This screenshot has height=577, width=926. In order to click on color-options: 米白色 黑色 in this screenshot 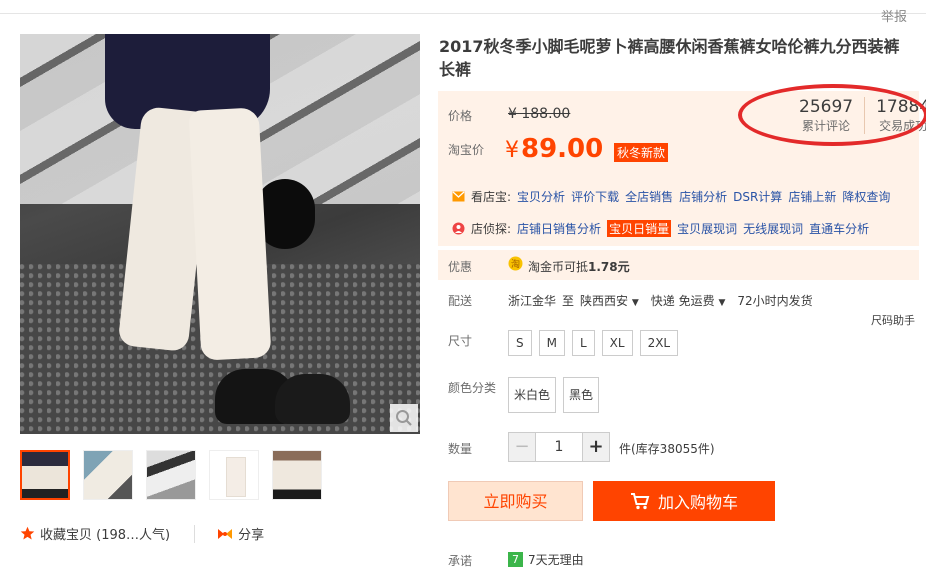, I will do `click(554, 395)`.